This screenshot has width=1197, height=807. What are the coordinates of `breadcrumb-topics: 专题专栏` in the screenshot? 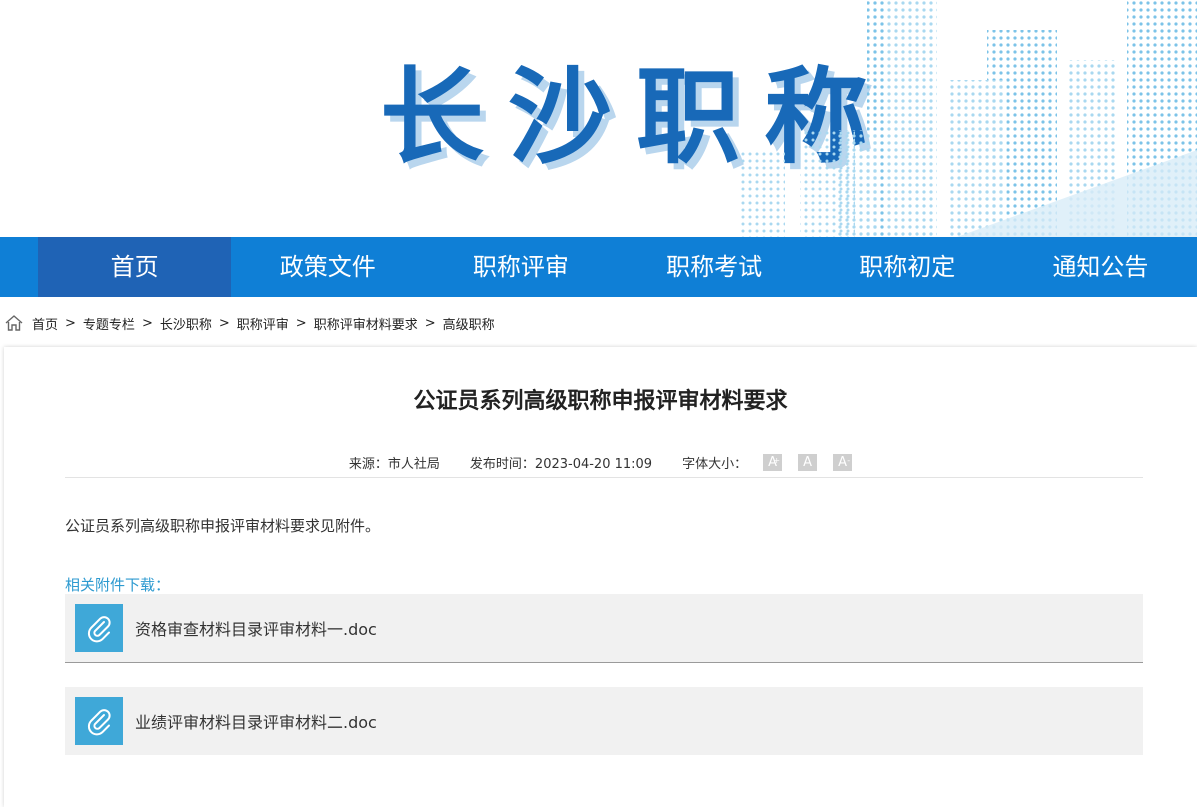 It's located at (109, 323).